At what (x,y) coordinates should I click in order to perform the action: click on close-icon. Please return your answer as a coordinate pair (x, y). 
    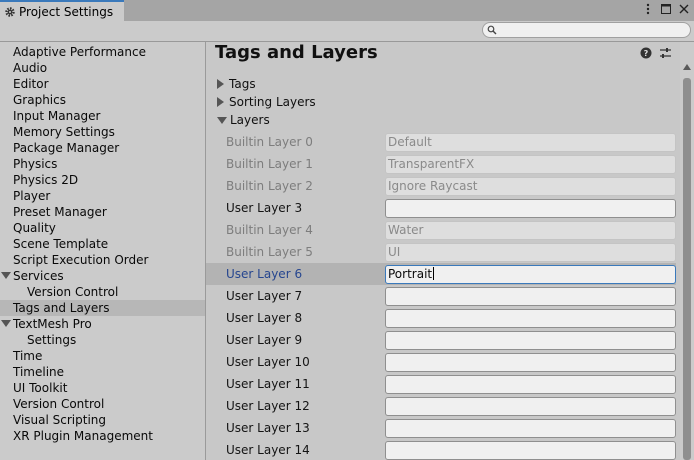
    Looking at the image, I should click on (684, 9).